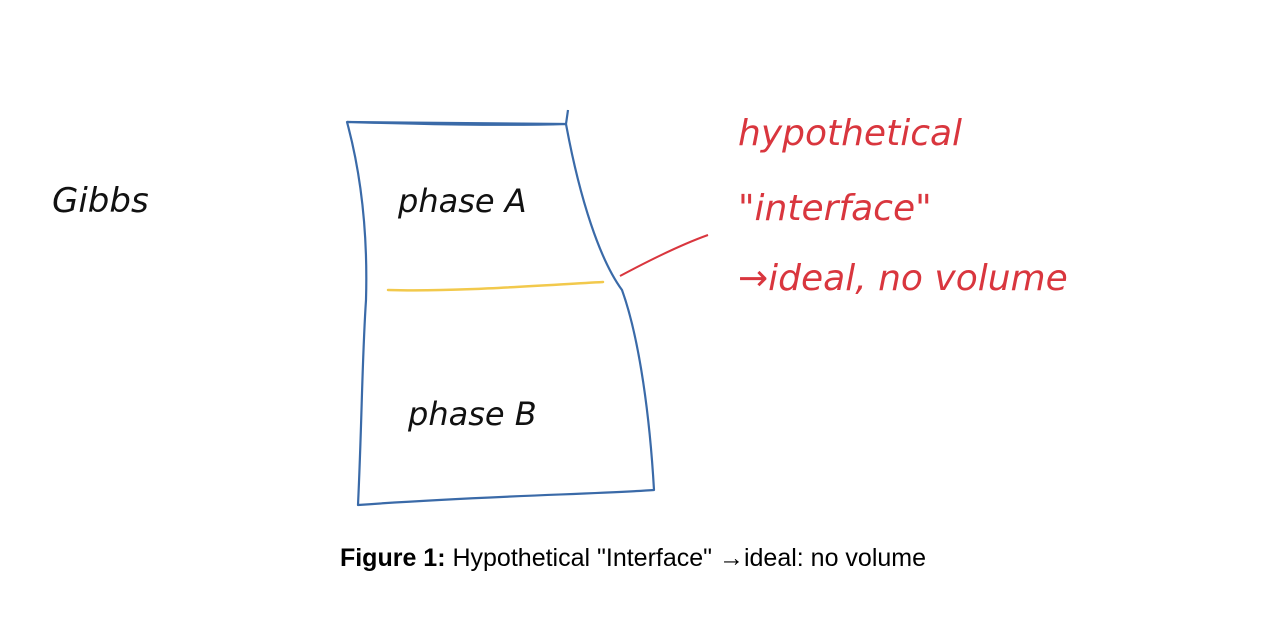  I want to click on gibbs-label: Gibbs, so click(100, 201).